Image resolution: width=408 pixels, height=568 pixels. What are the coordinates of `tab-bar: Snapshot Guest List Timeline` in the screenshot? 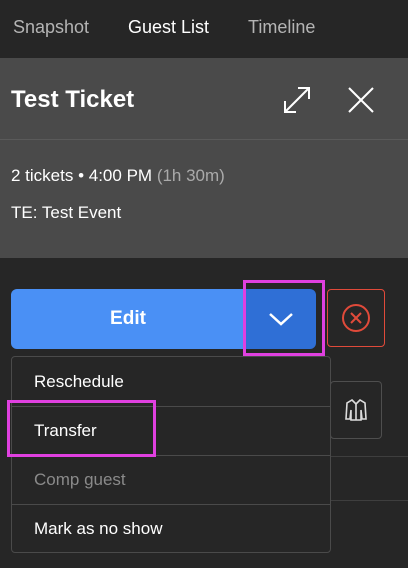 It's located at (204, 29).